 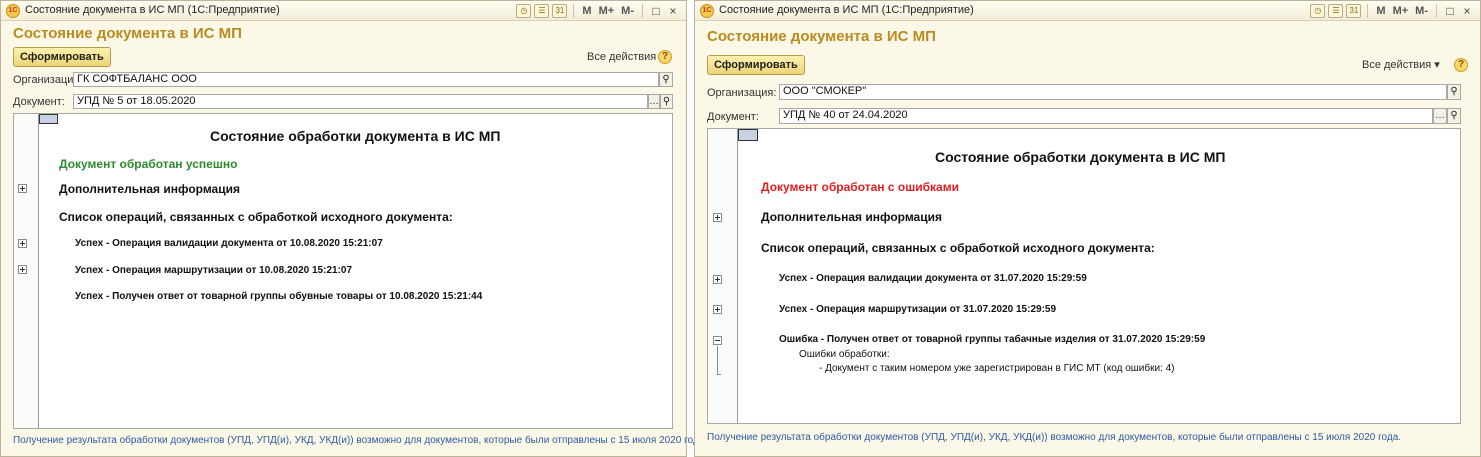 What do you see at coordinates (360, 101) in the screenshot?
I see `document-field: УПД № 5 от 18.05.2020` at bounding box center [360, 101].